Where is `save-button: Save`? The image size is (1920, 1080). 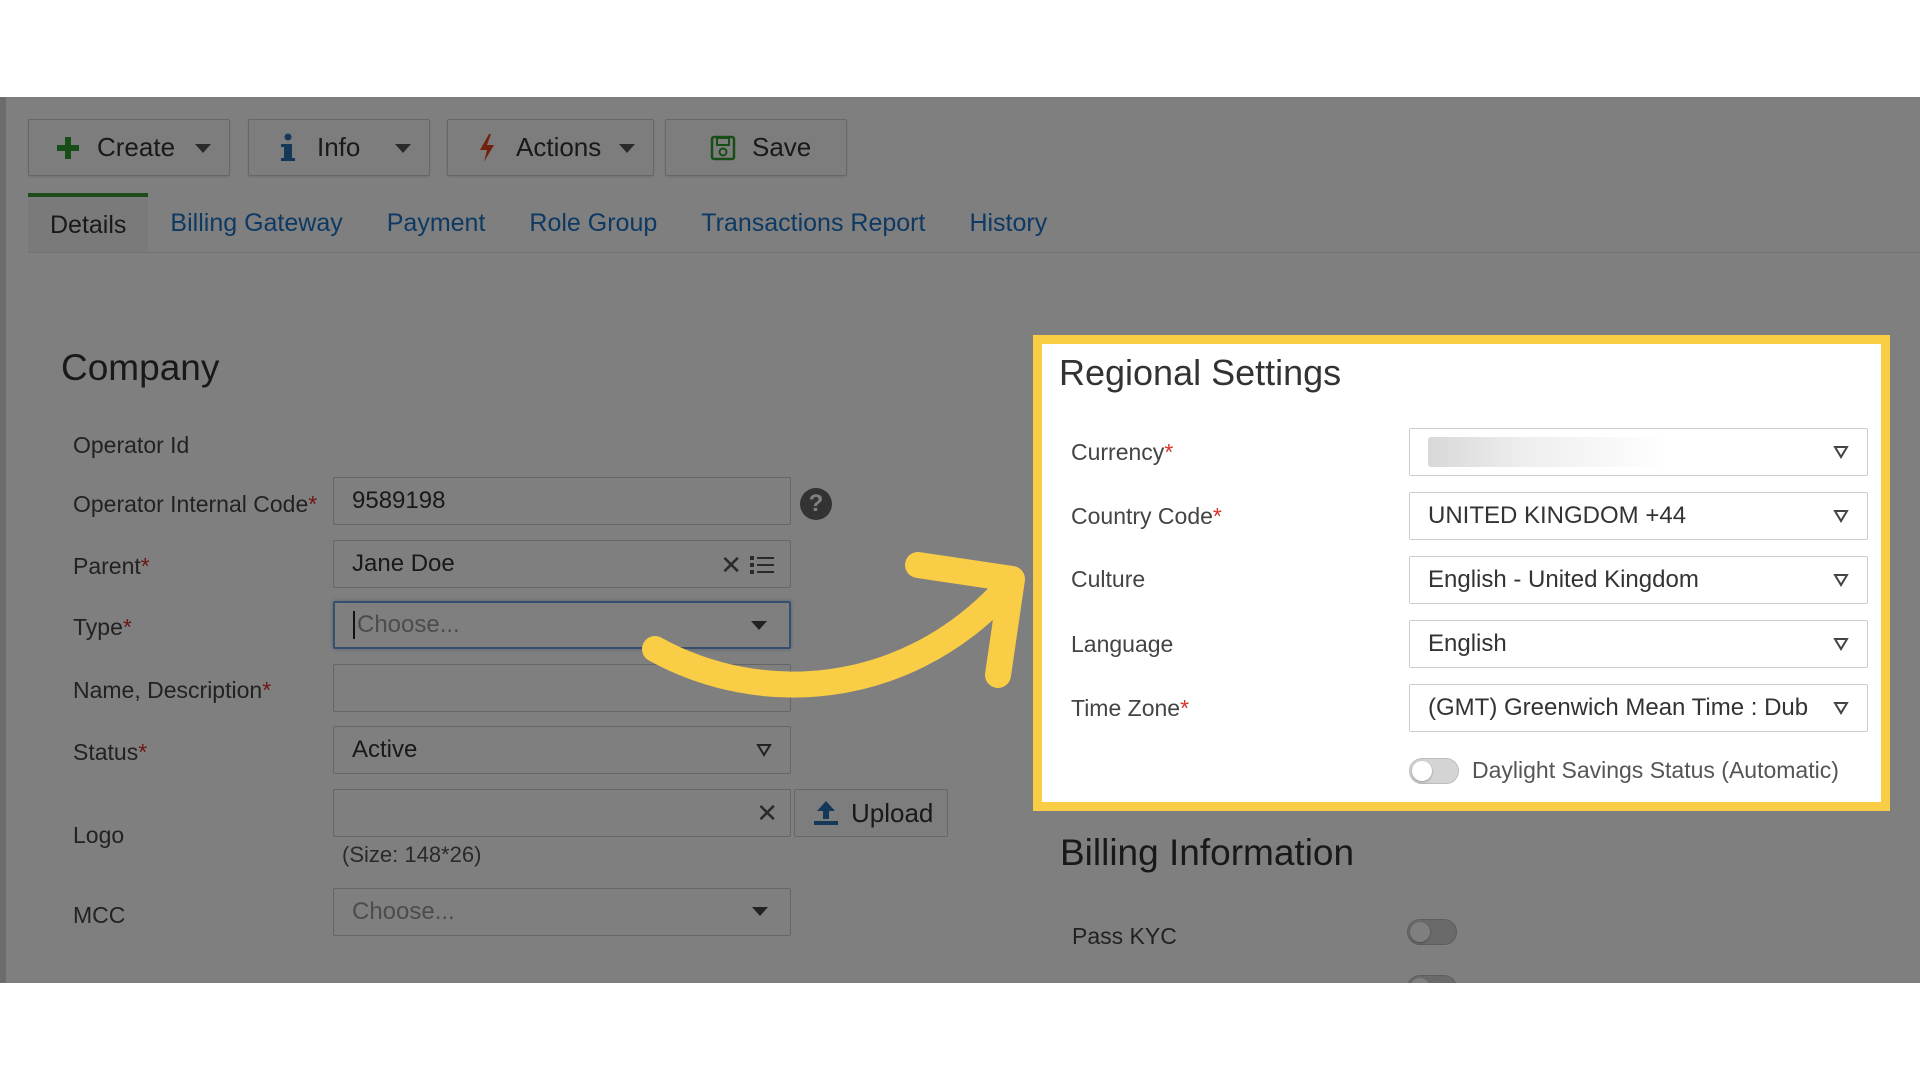 save-button: Save is located at coordinates (756, 147).